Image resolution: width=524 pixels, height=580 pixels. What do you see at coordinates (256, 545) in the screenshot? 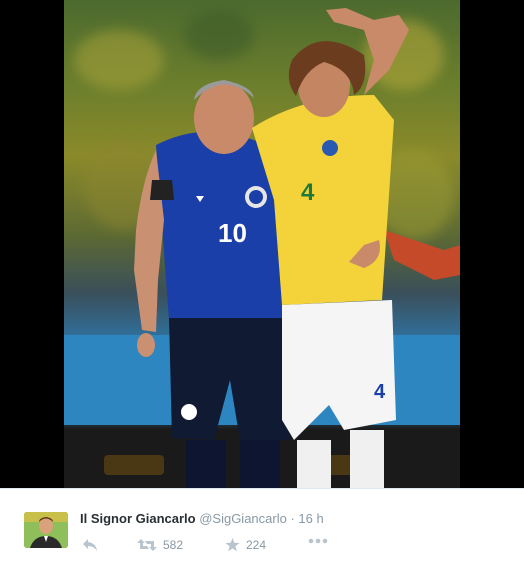
I see `favorite-count: 224` at bounding box center [256, 545].